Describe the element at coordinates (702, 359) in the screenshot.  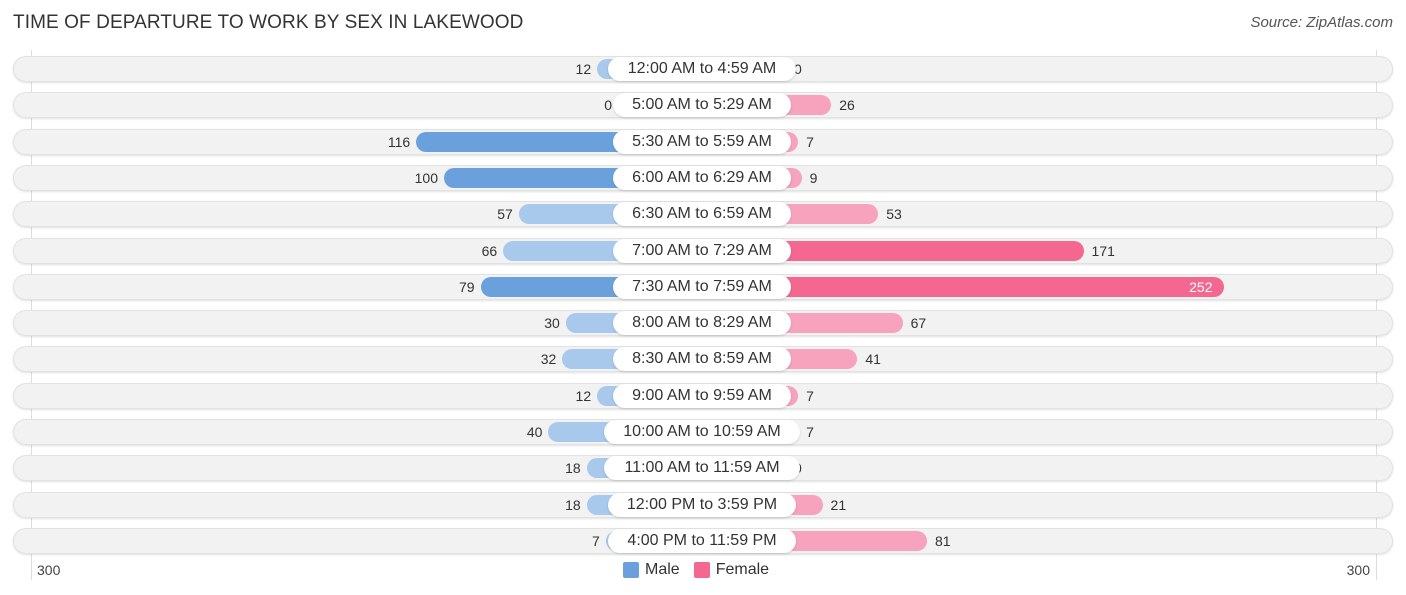
I see `category-label: 8:30 AM to 8:59 AM` at that location.